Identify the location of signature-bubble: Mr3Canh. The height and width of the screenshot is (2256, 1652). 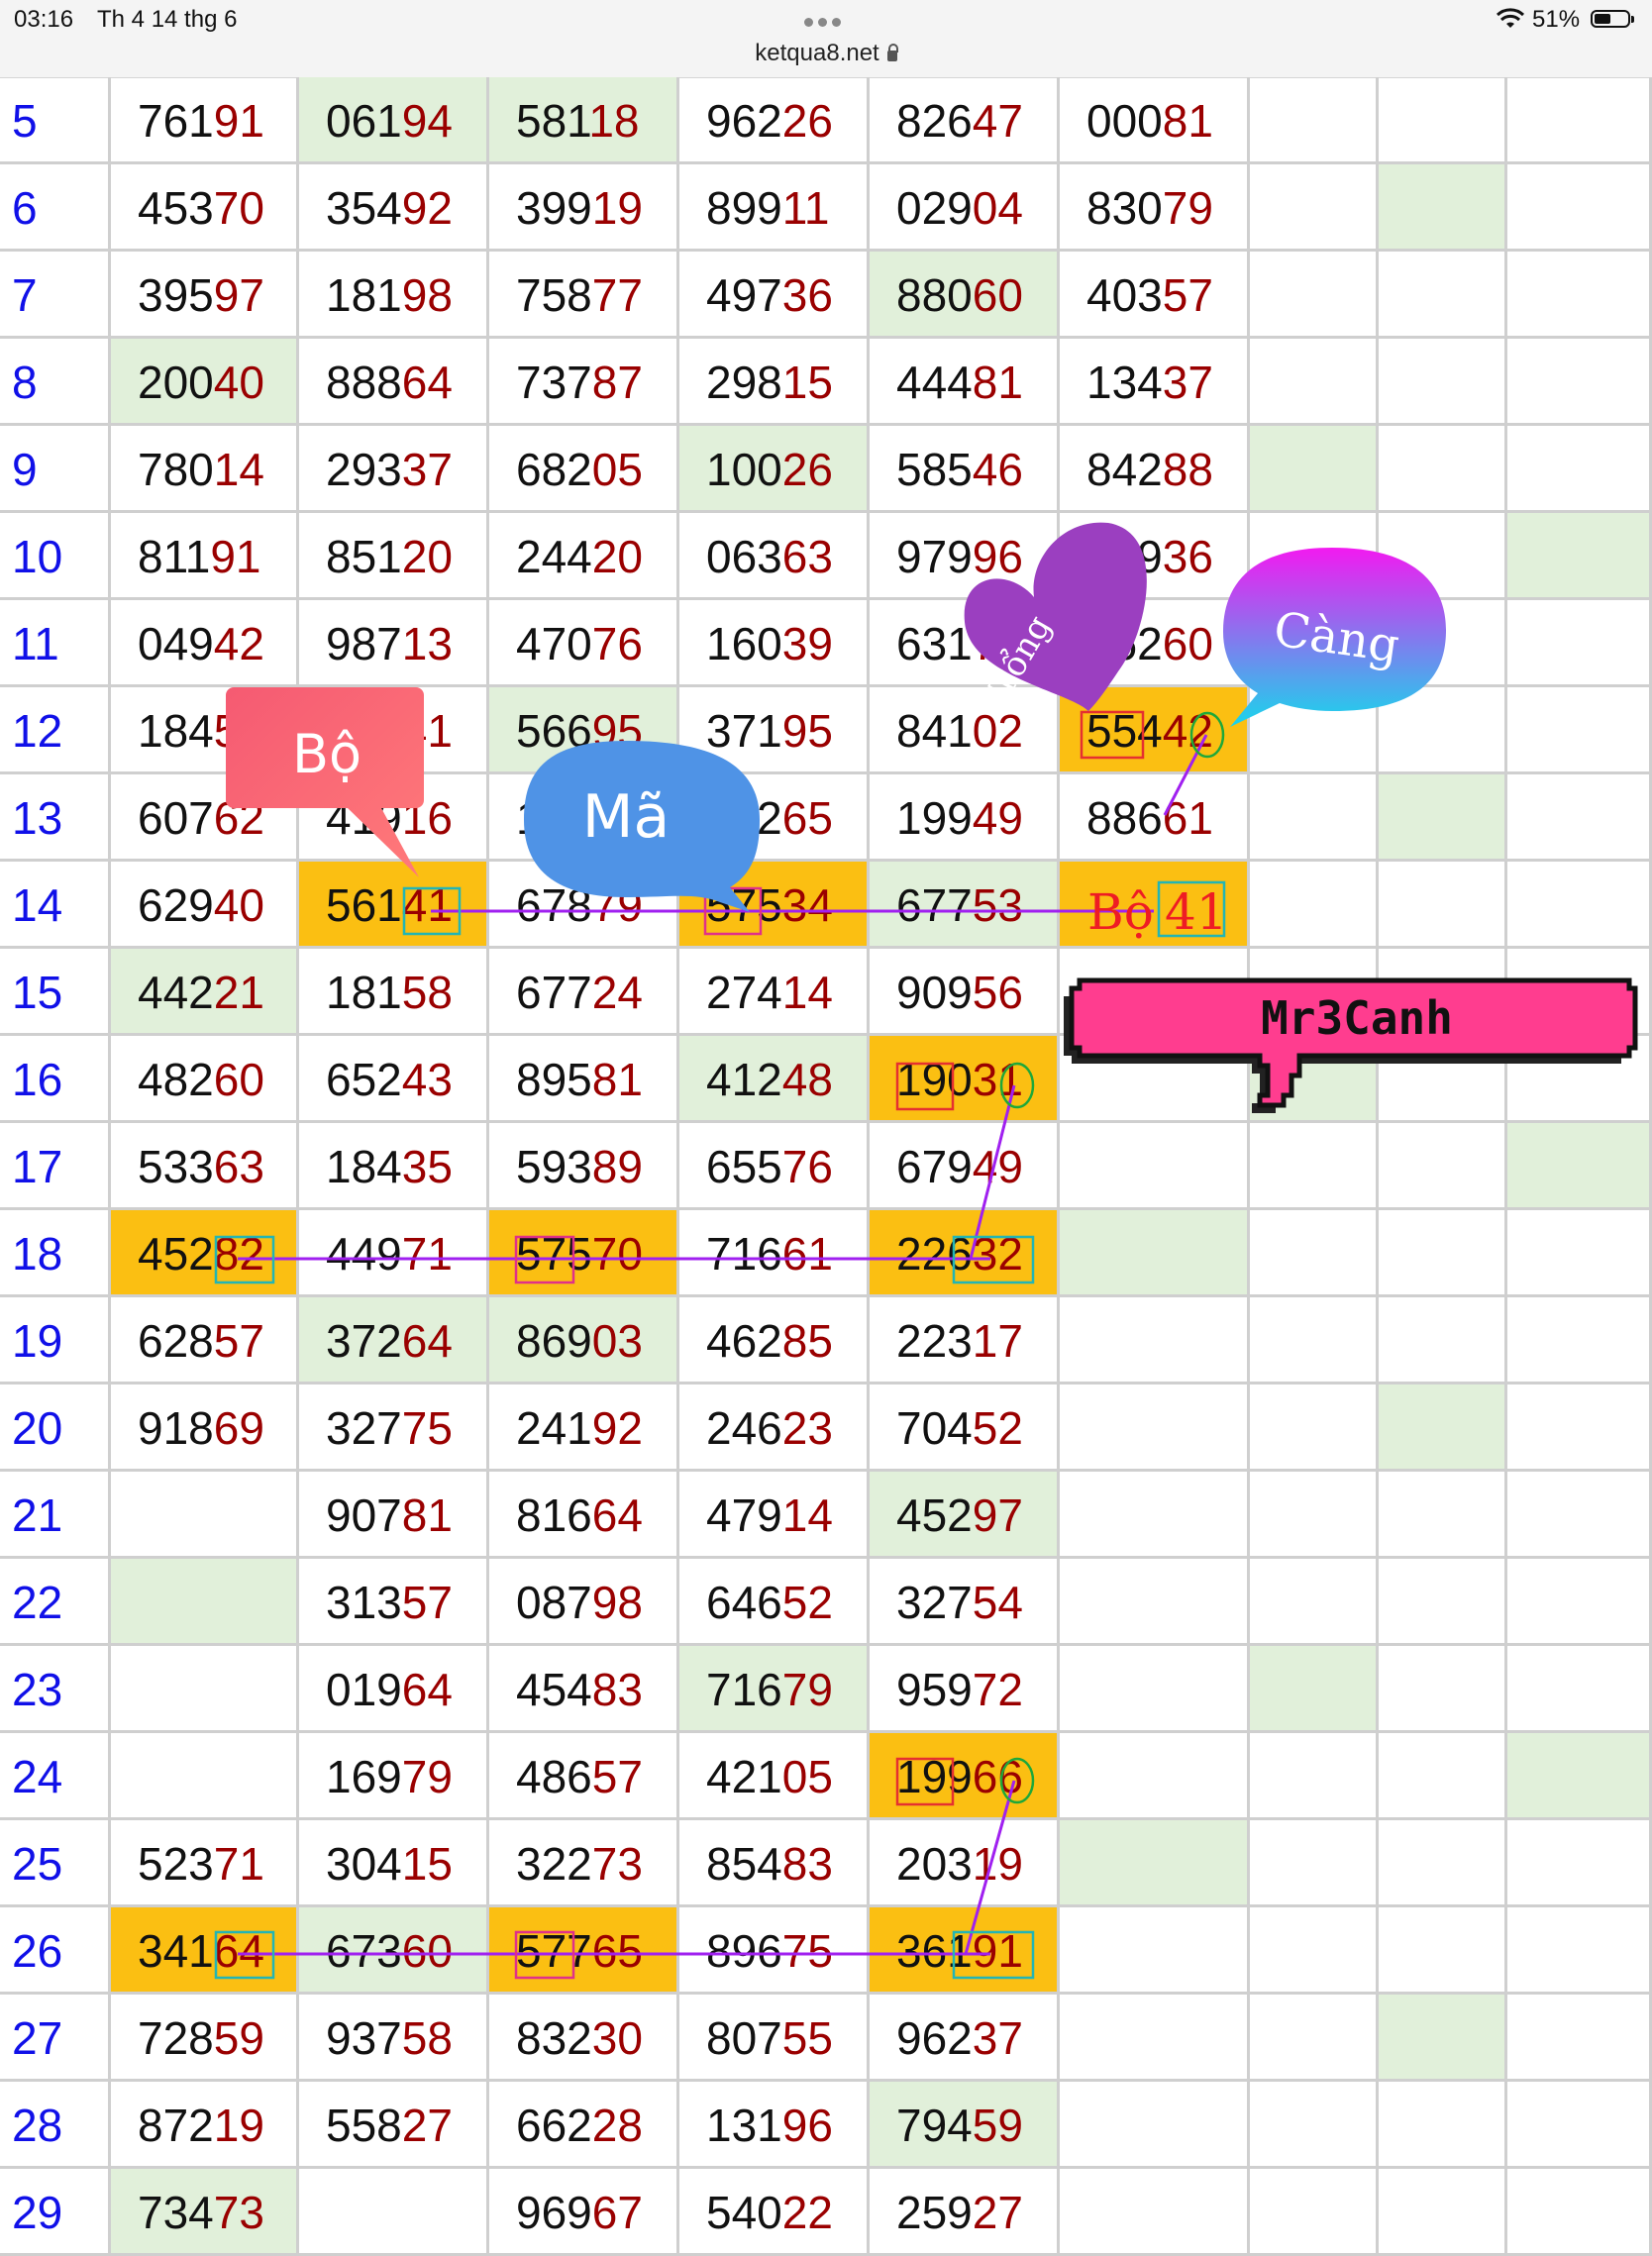
(1351, 1045).